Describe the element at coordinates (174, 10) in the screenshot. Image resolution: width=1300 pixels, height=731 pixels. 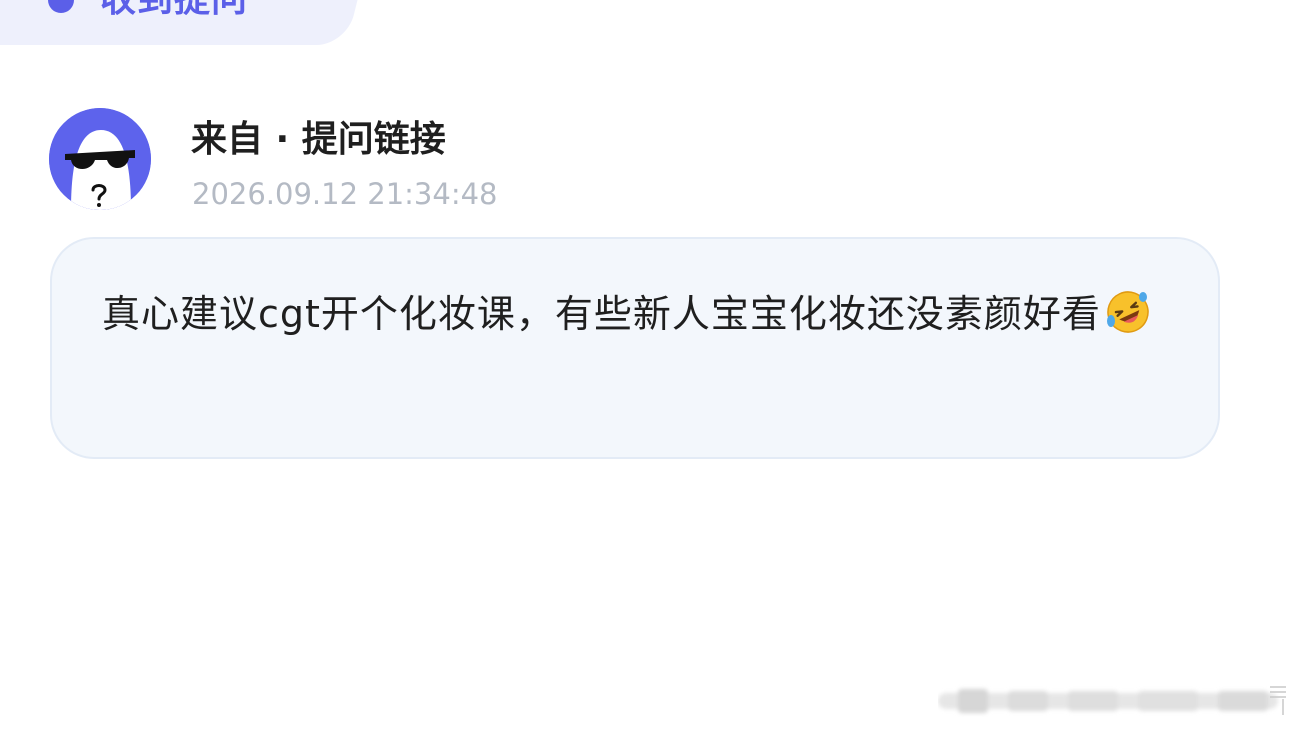
I see `page-title: 收到提问` at that location.